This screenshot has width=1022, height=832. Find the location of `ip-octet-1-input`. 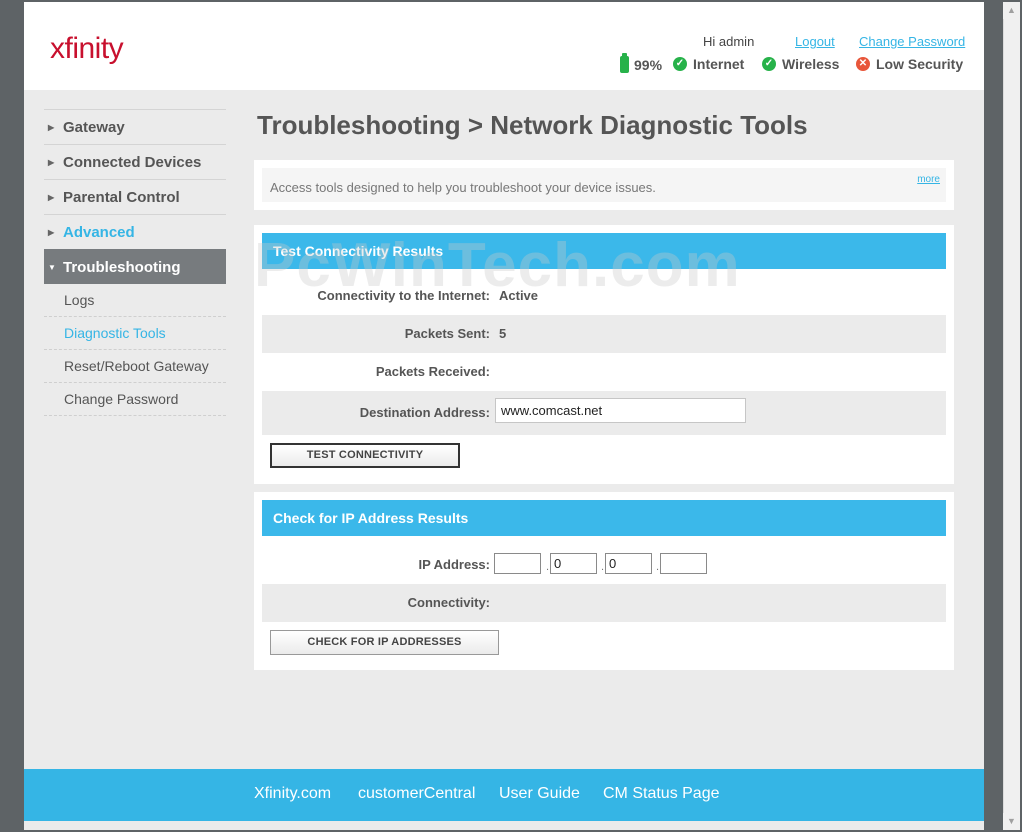

ip-octet-1-input is located at coordinates (517, 563).